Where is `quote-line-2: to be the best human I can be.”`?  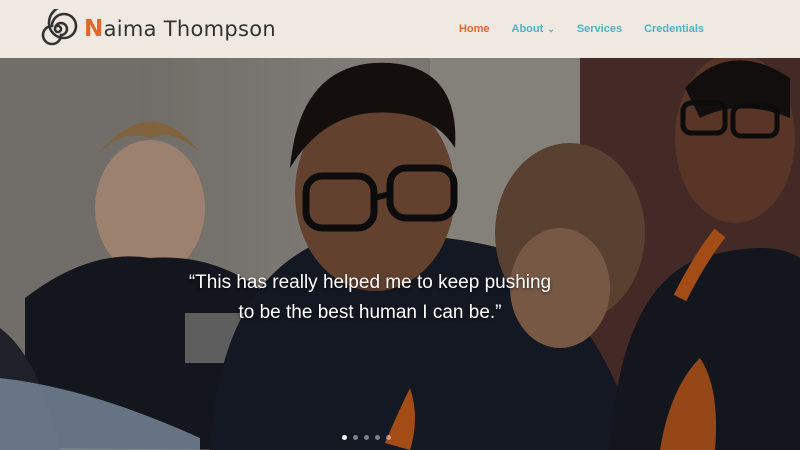
quote-line-2: to be the best human I can be.” is located at coordinates (370, 312).